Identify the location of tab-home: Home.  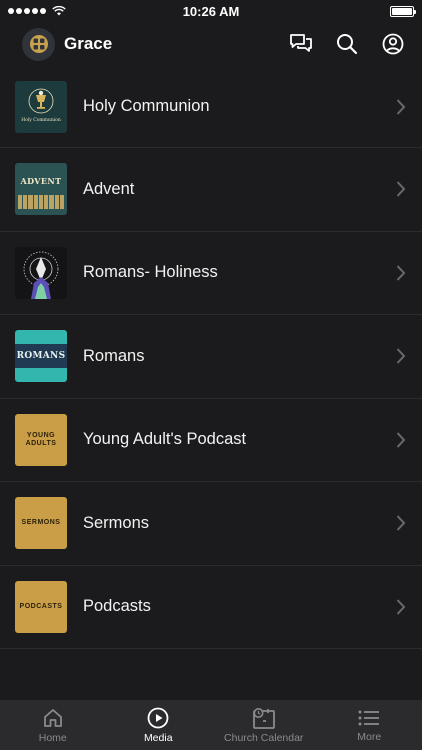
(53, 725).